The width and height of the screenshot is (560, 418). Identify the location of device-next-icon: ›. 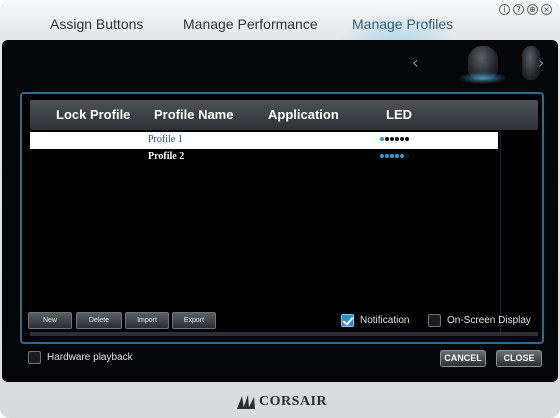
(541, 62).